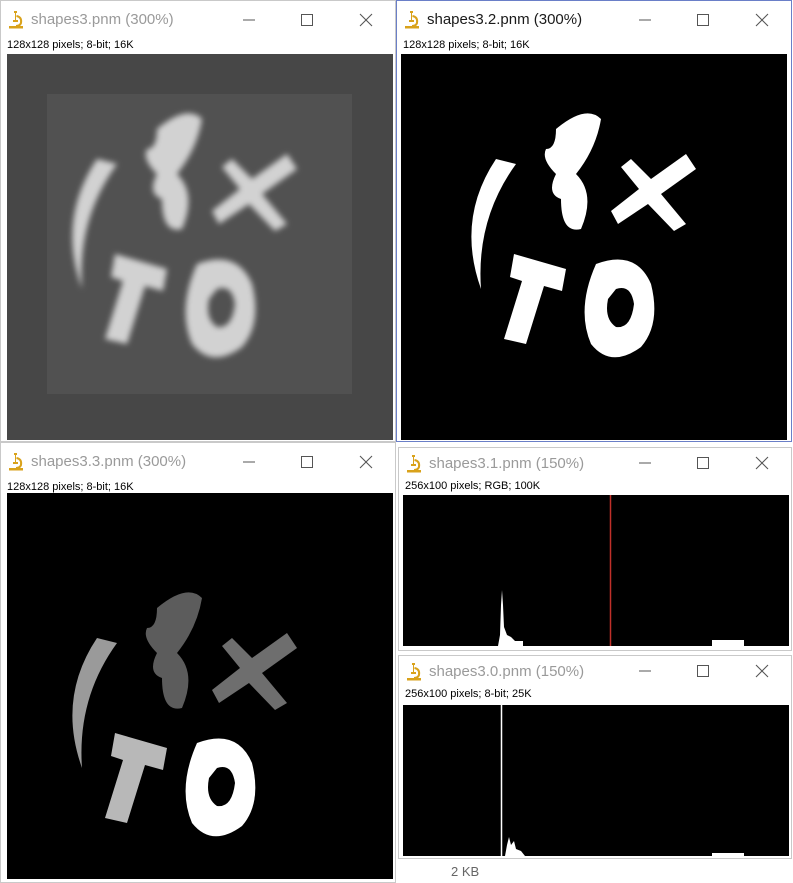 This screenshot has width=793, height=883. What do you see at coordinates (505, 19) in the screenshot?
I see `window-title: shapes3.2.pnm (300%)` at bounding box center [505, 19].